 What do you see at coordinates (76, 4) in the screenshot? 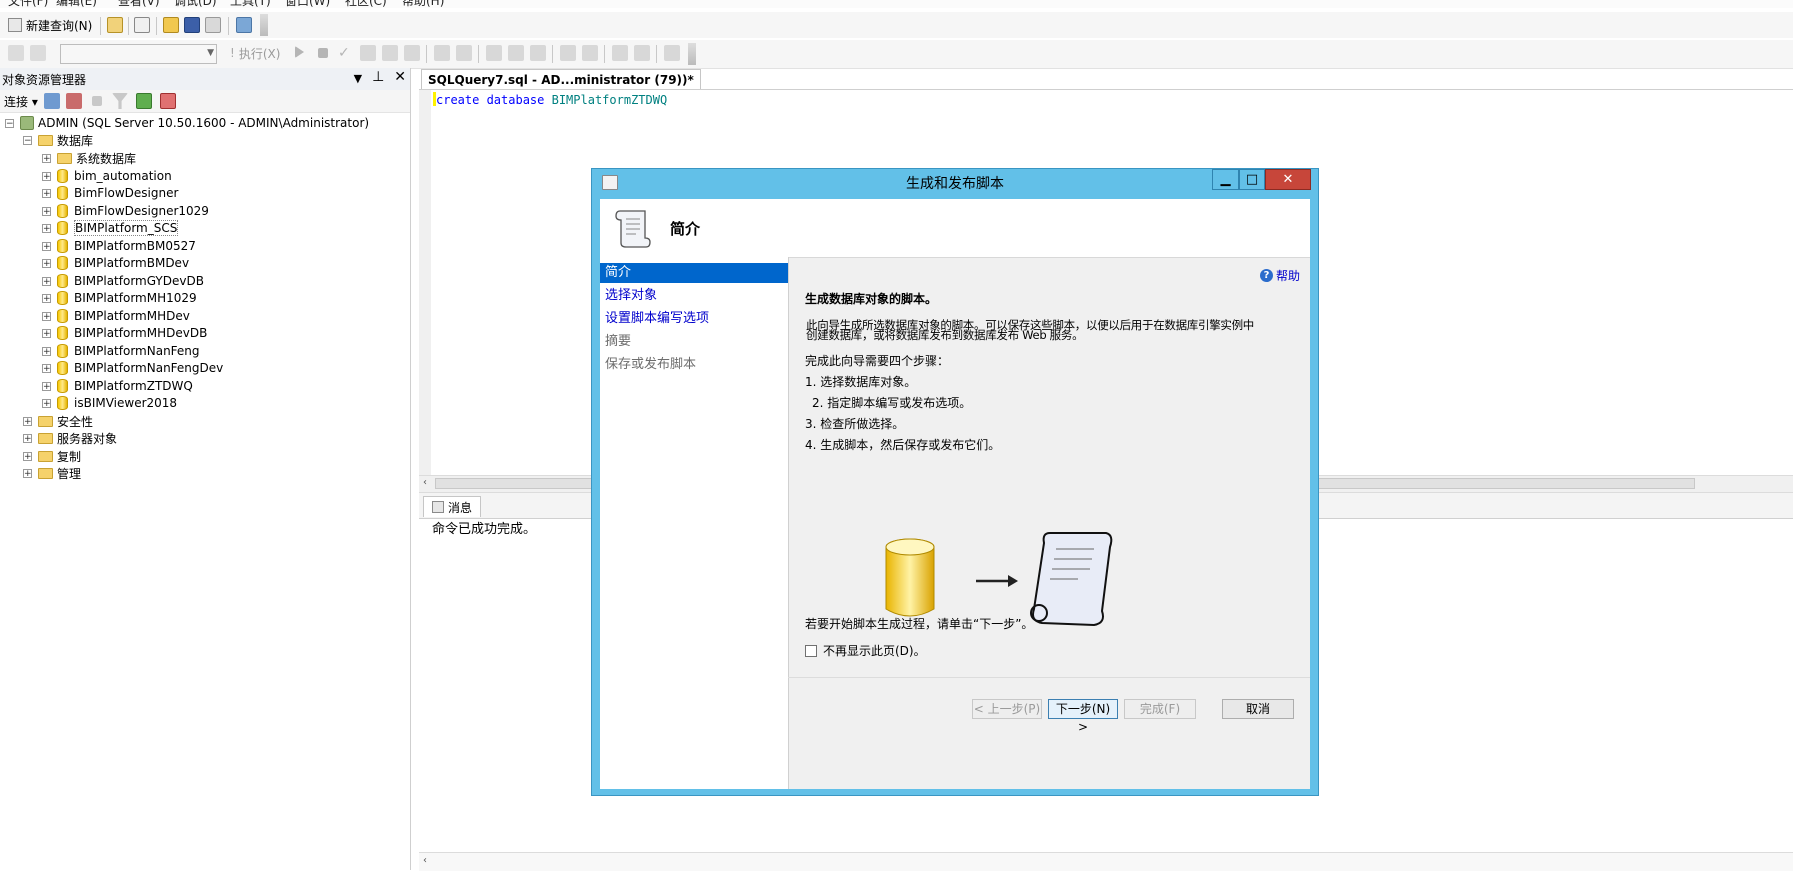
I see `menu-edit: 编辑(E)` at bounding box center [76, 4].